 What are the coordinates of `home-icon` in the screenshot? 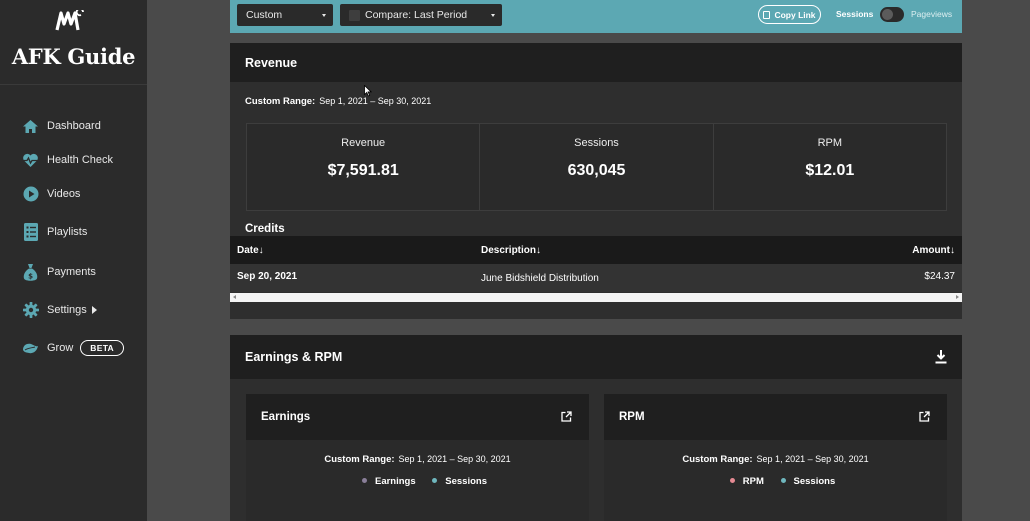 It's located at (30, 126).